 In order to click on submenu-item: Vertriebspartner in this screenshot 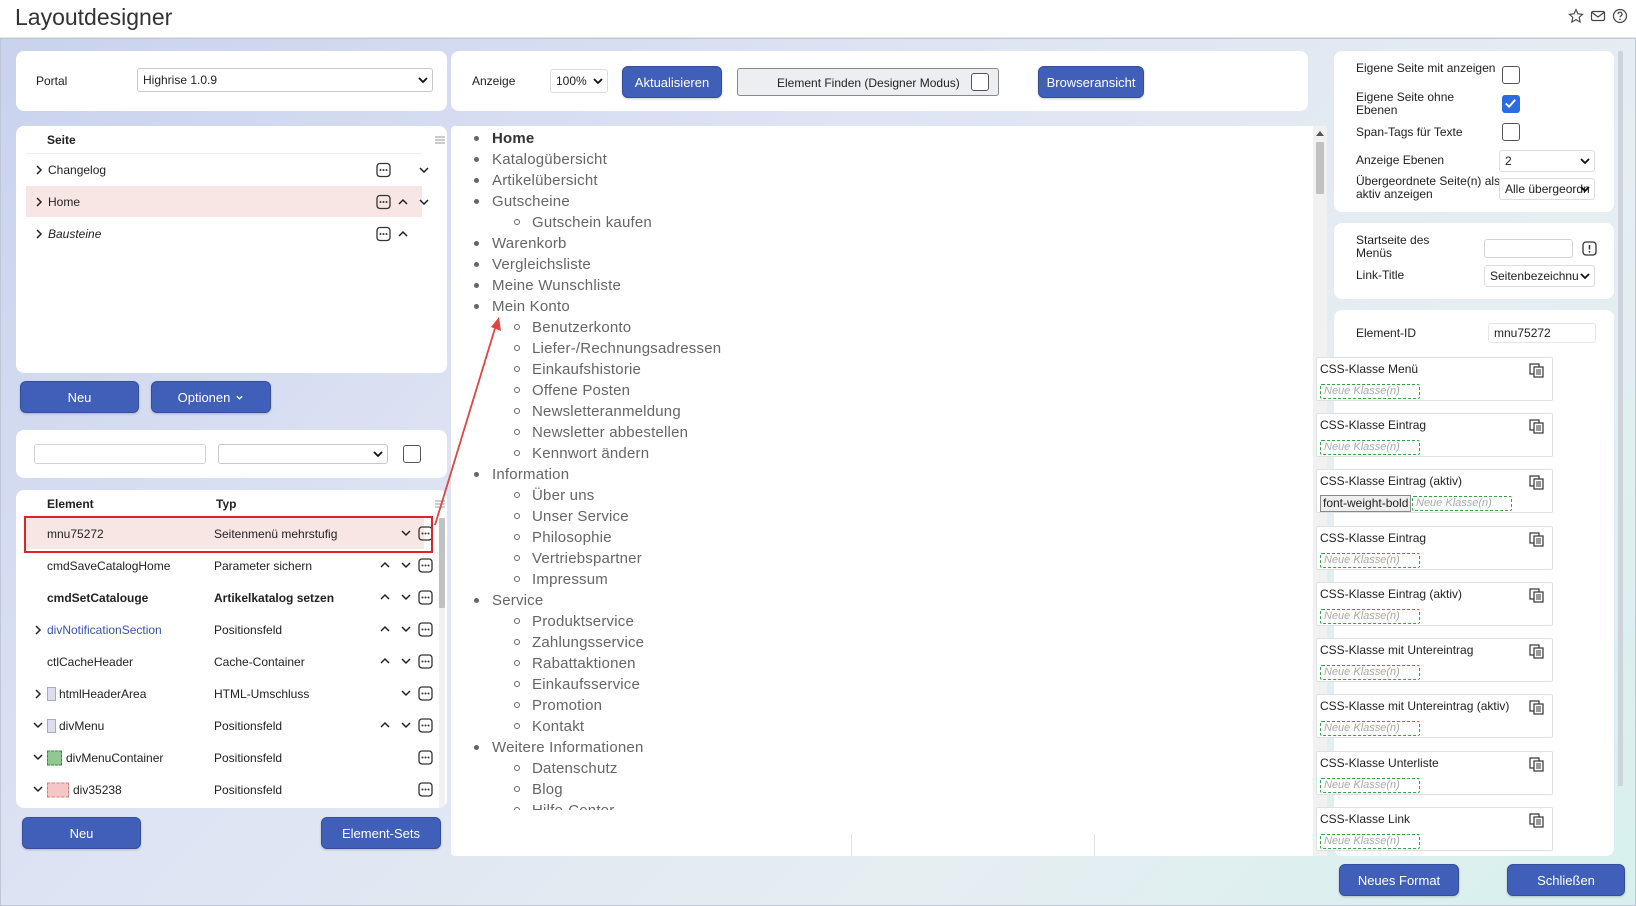, I will do `click(578, 558)`.